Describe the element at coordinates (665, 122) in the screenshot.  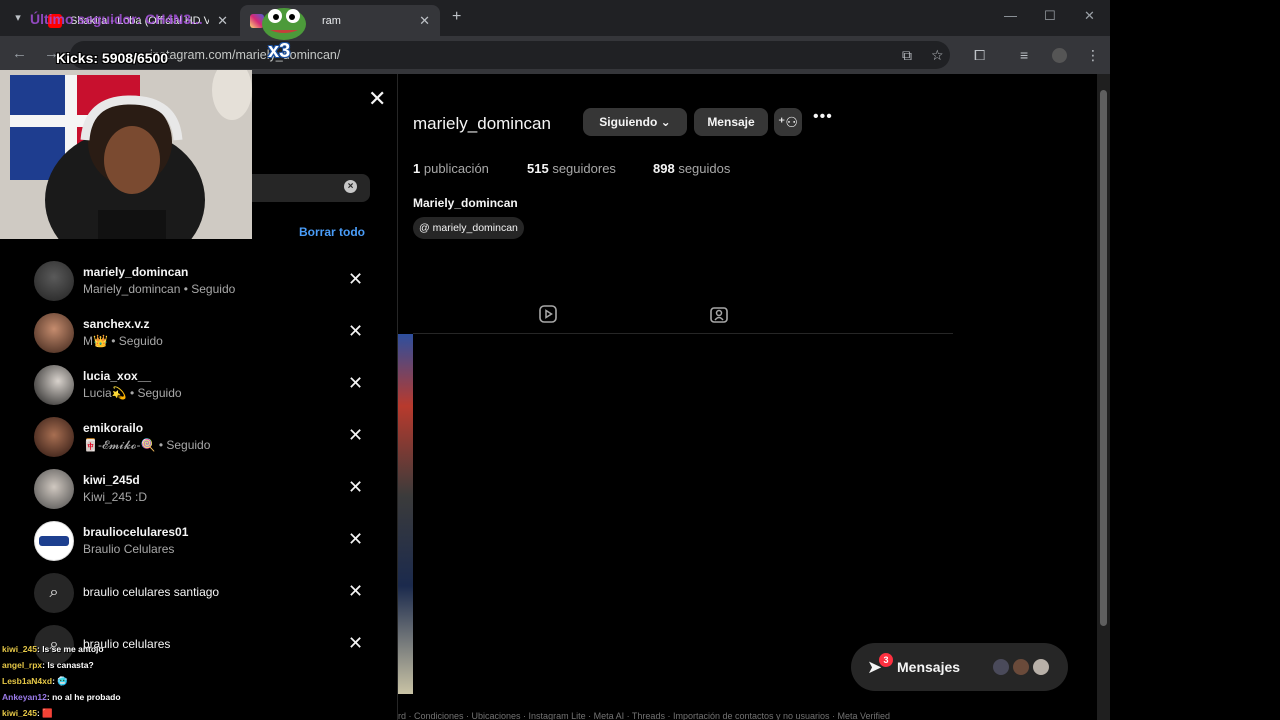
I see `chevron-down-icon: ⌄` at that location.